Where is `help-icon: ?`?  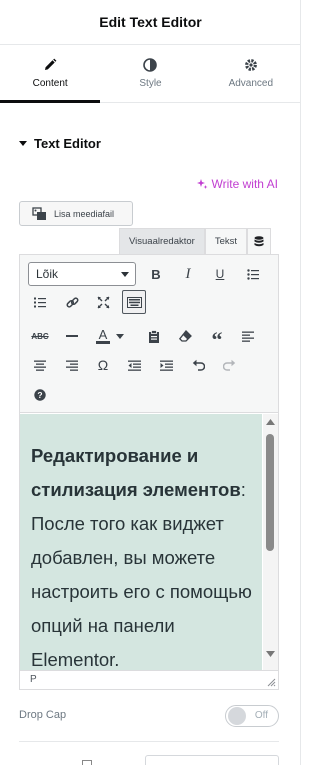 help-icon: ? is located at coordinates (40, 395).